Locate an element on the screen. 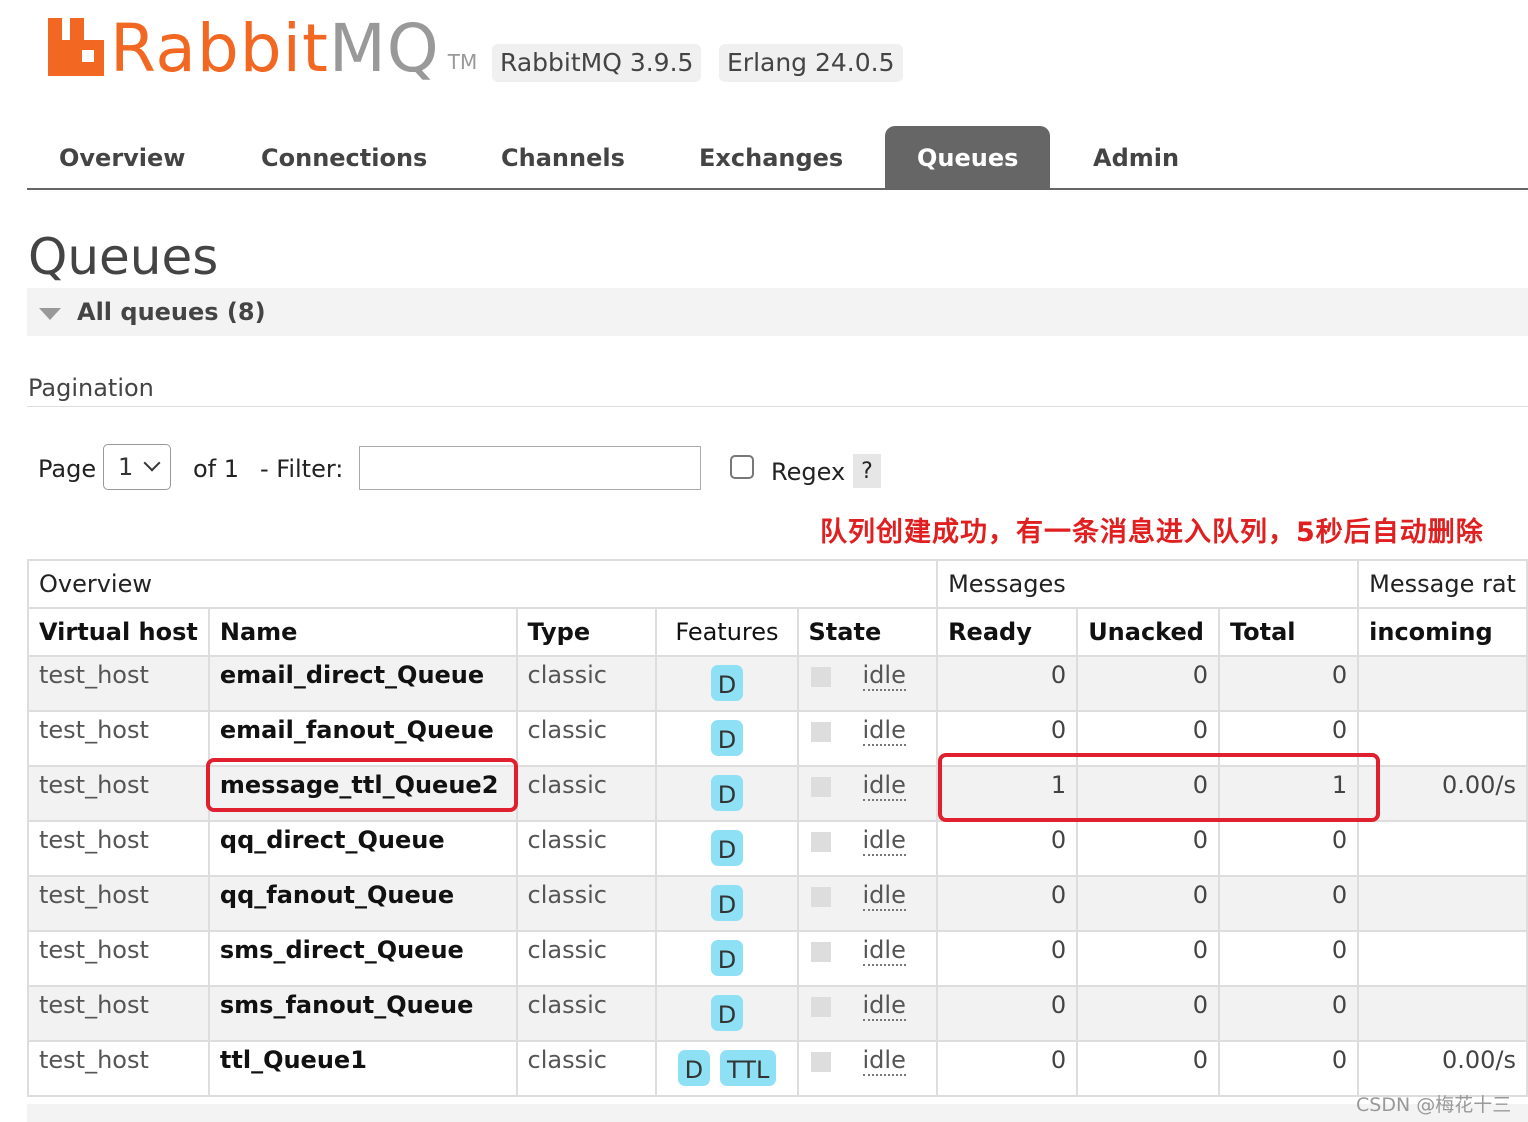 This screenshot has width=1528, height=1122. ttl-feature-badge: TTL is located at coordinates (748, 1068).